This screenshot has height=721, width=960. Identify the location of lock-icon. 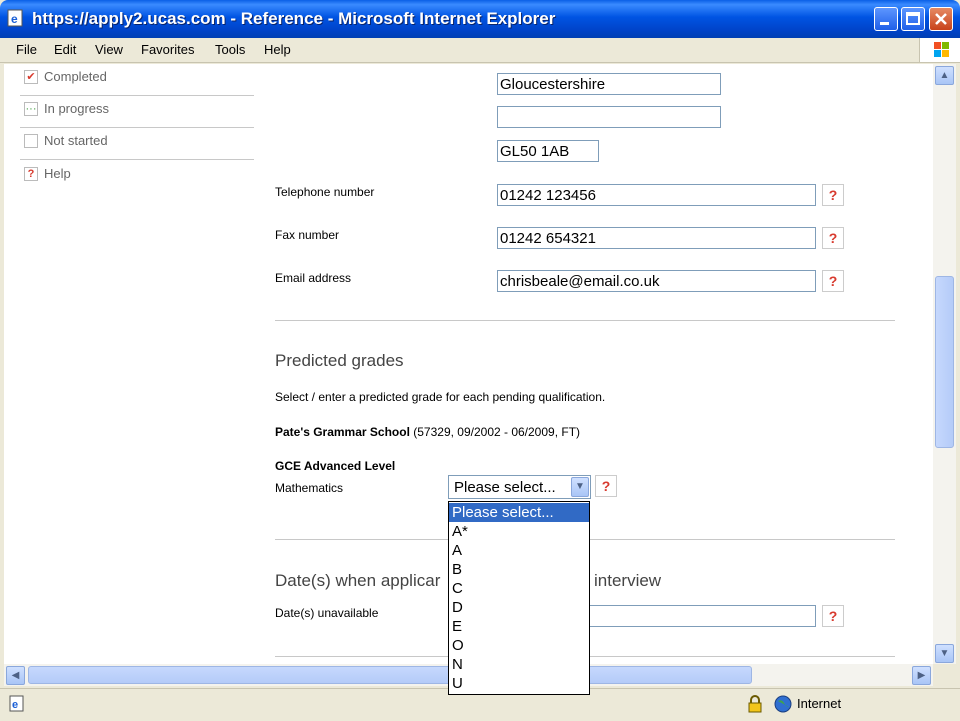
(755, 704).